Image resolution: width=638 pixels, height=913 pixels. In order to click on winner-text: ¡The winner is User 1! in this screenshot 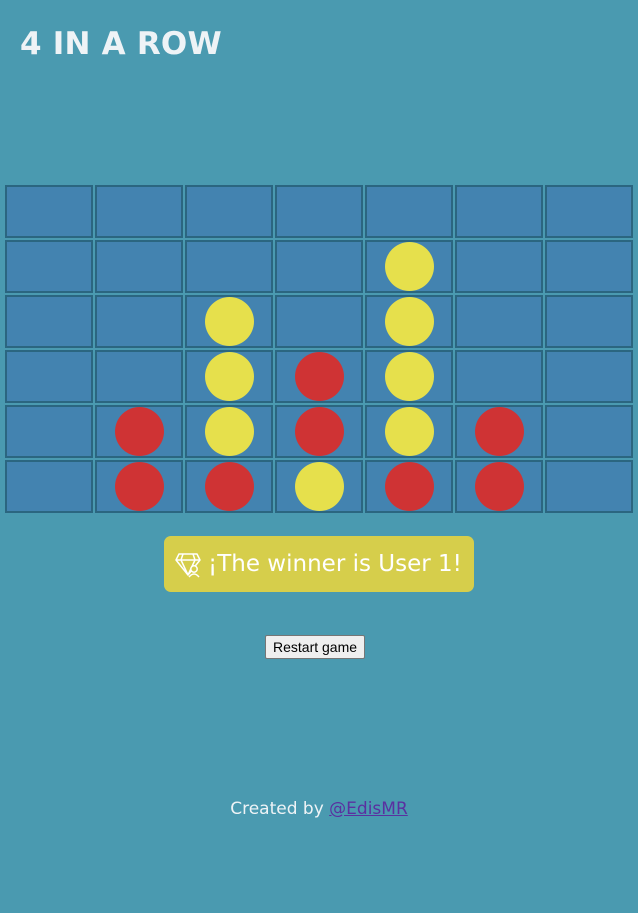, I will do `click(335, 564)`.